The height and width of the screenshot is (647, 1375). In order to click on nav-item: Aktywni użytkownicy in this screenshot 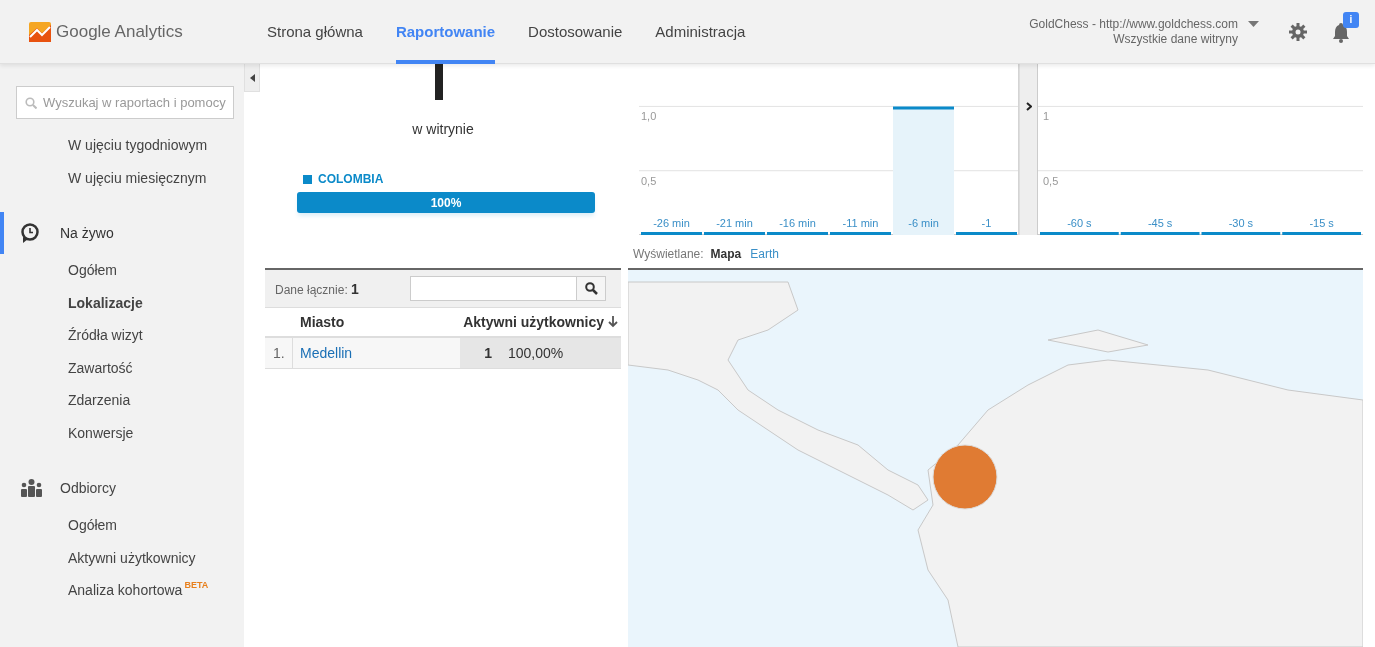, I will do `click(132, 557)`.